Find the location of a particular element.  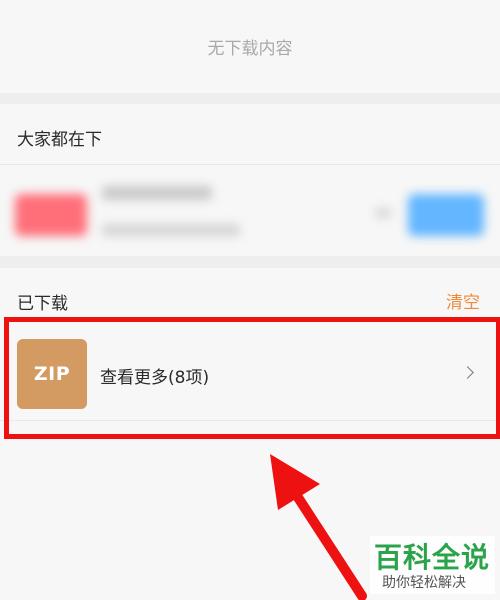

zip-file-icon: ZIP is located at coordinates (52, 374).